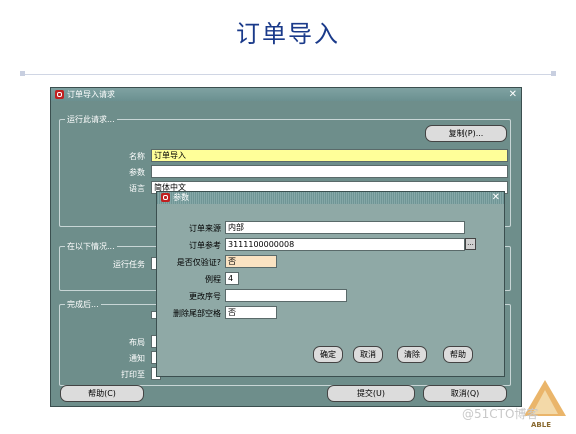 The height and width of the screenshot is (434, 576). Describe the element at coordinates (458, 354) in the screenshot. I see `dialog-help-button: 帮助` at that location.